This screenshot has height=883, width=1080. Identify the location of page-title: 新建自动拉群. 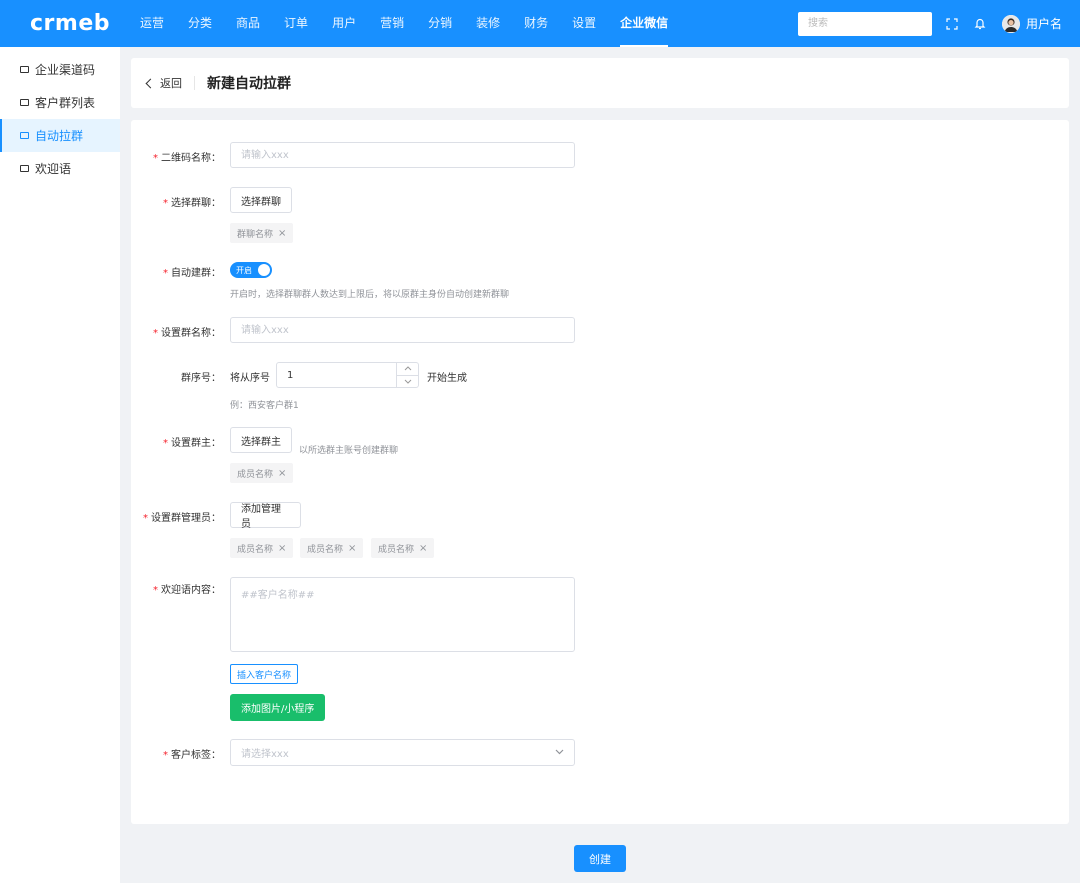
(249, 84).